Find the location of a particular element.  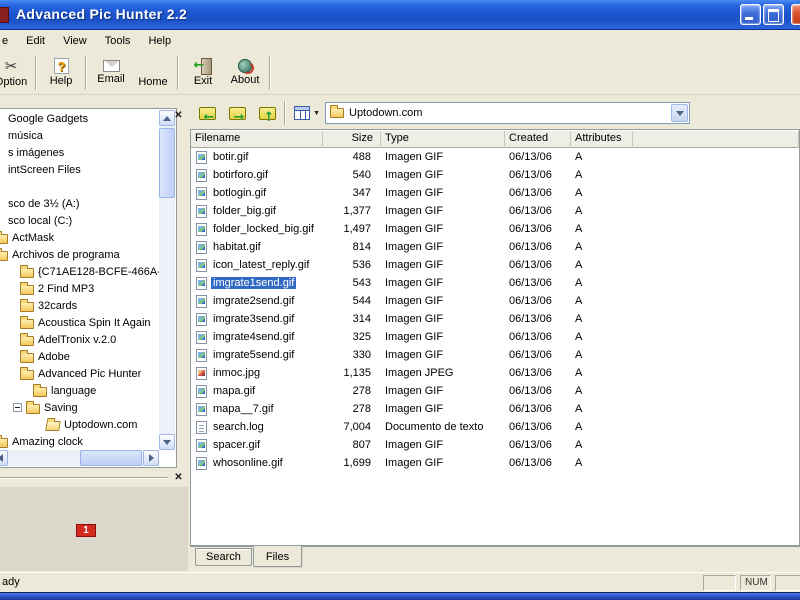

maximize-button is located at coordinates (773, 14).